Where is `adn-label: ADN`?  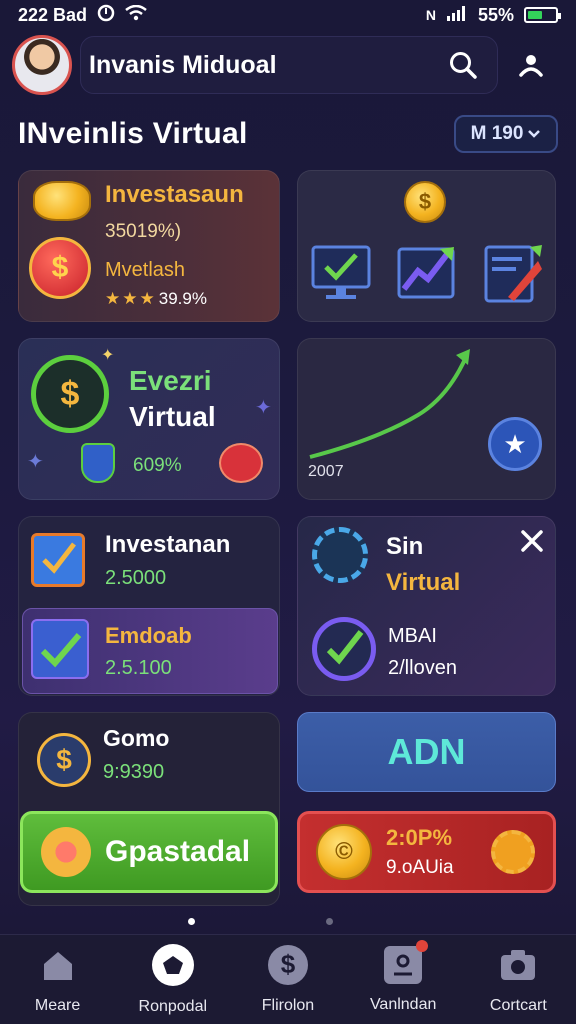 adn-label: ADN is located at coordinates (426, 751).